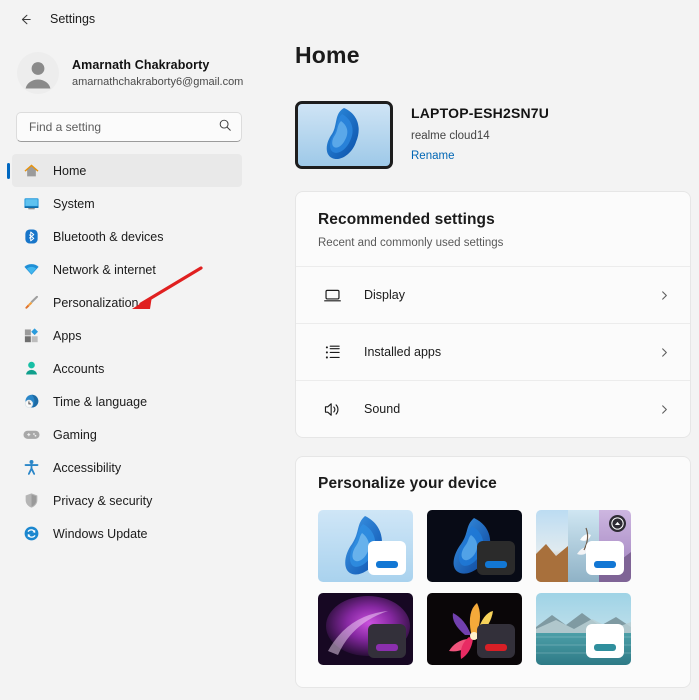 The width and height of the screenshot is (699, 700). Describe the element at coordinates (87, 467) in the screenshot. I see `sidebar-item-label: Accessibility` at that location.